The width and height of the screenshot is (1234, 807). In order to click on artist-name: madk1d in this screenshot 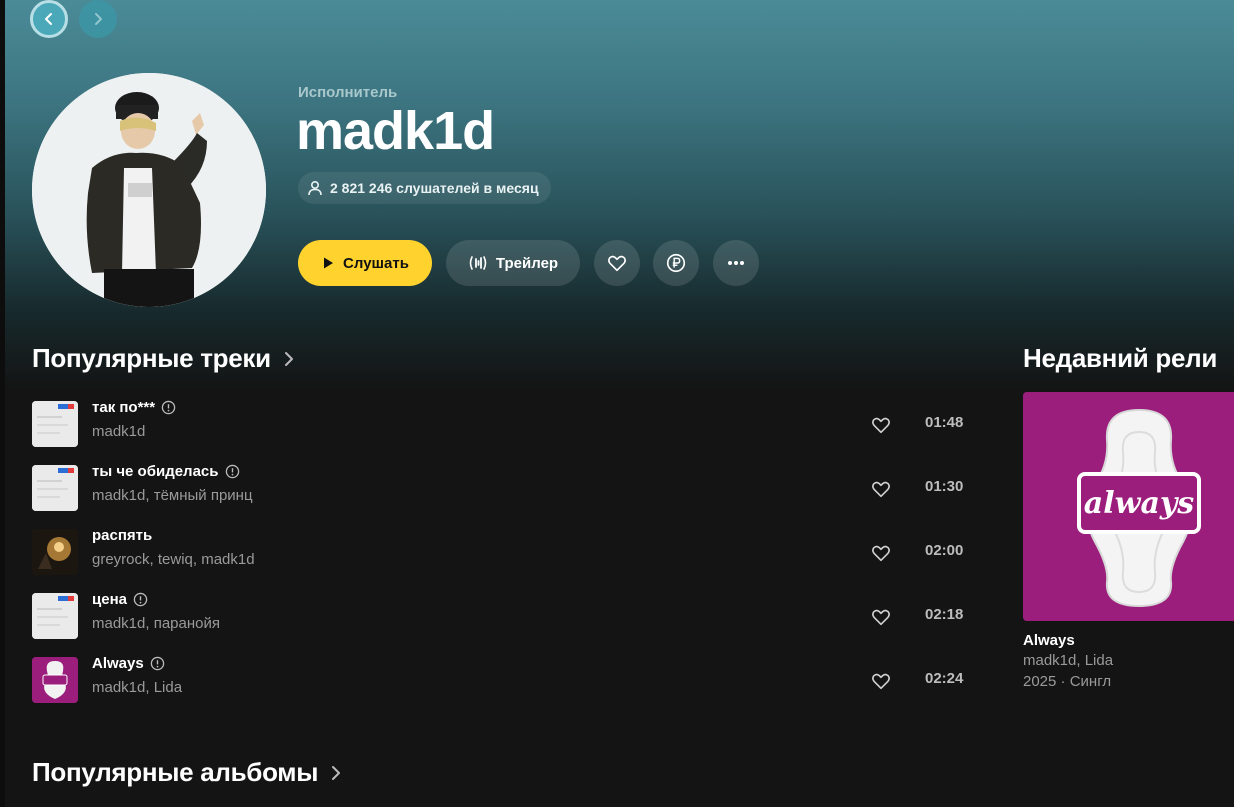, I will do `click(395, 131)`.